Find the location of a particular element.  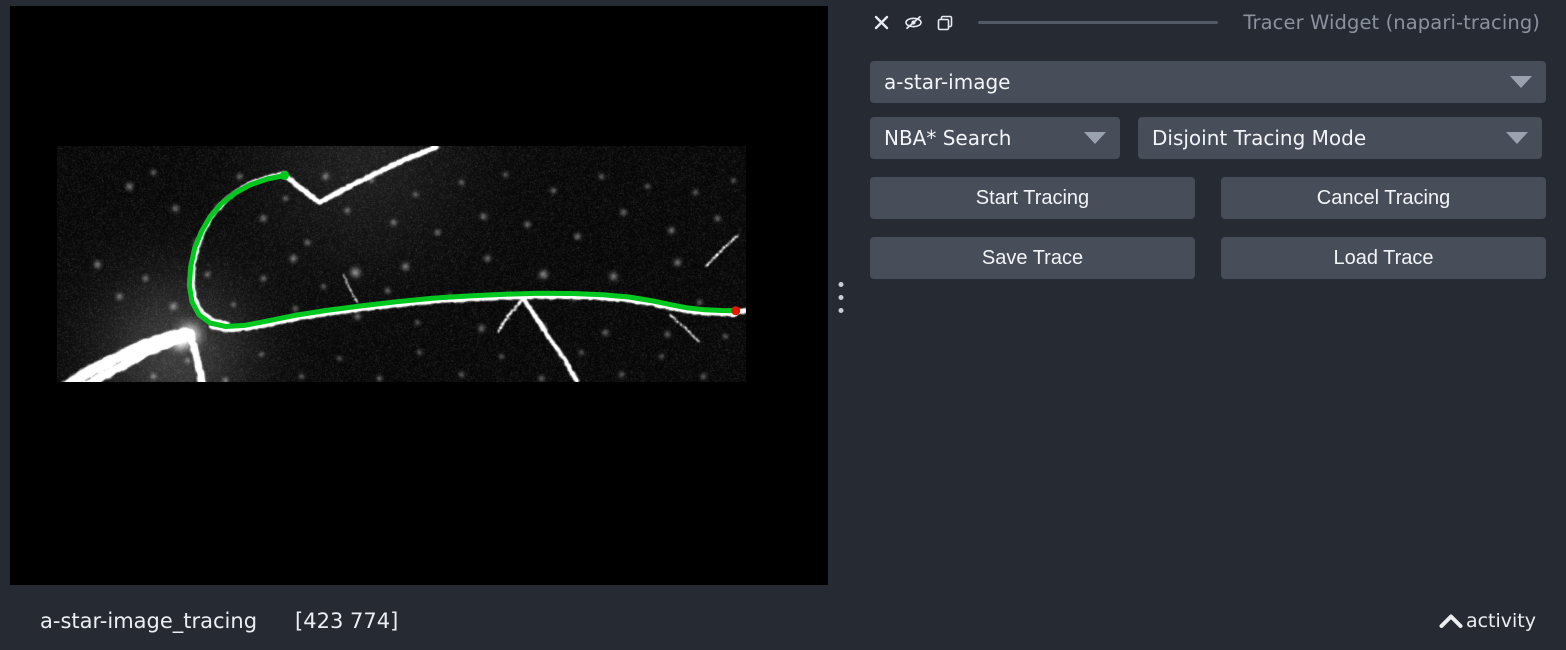

status-left: a-star-image_tracing [423 774] is located at coordinates (199, 621).